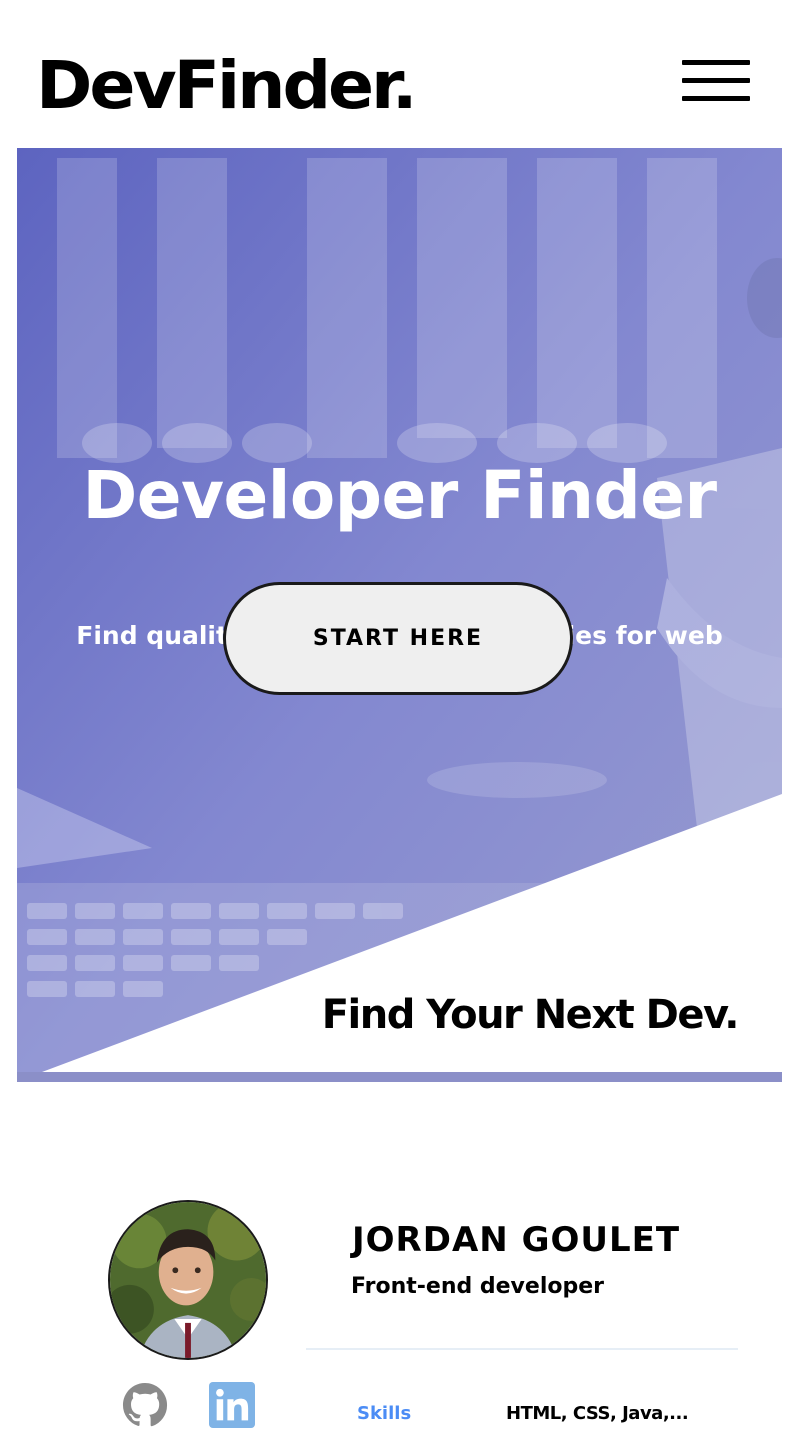 The width and height of the screenshot is (800, 1435). Describe the element at coordinates (384, 1414) in the screenshot. I see `skills-tab: Skills` at that location.